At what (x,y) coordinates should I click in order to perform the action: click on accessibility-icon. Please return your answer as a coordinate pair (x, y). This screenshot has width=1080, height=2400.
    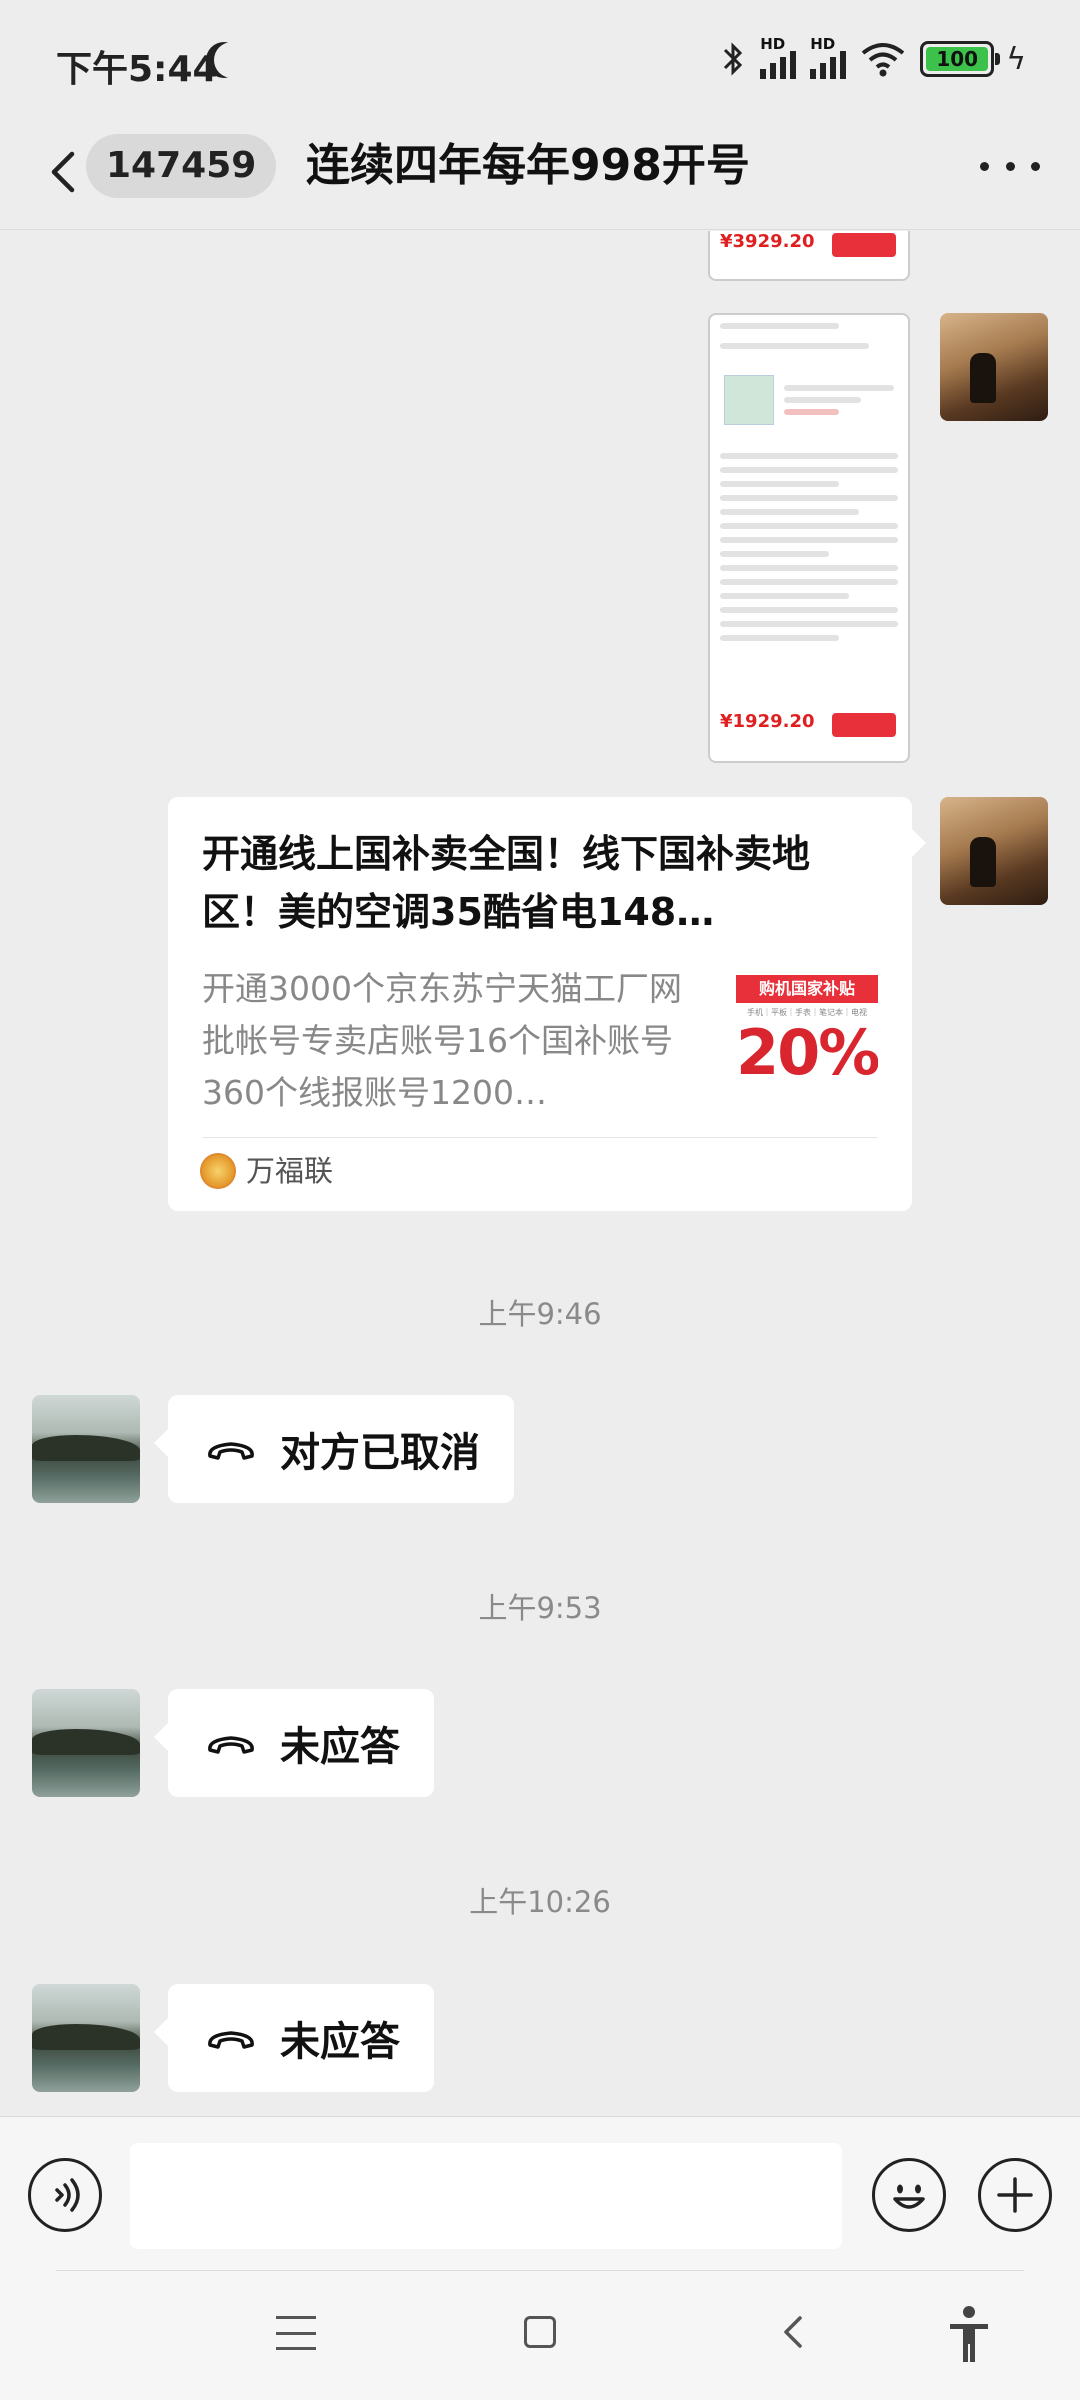
    Looking at the image, I should click on (969, 2334).